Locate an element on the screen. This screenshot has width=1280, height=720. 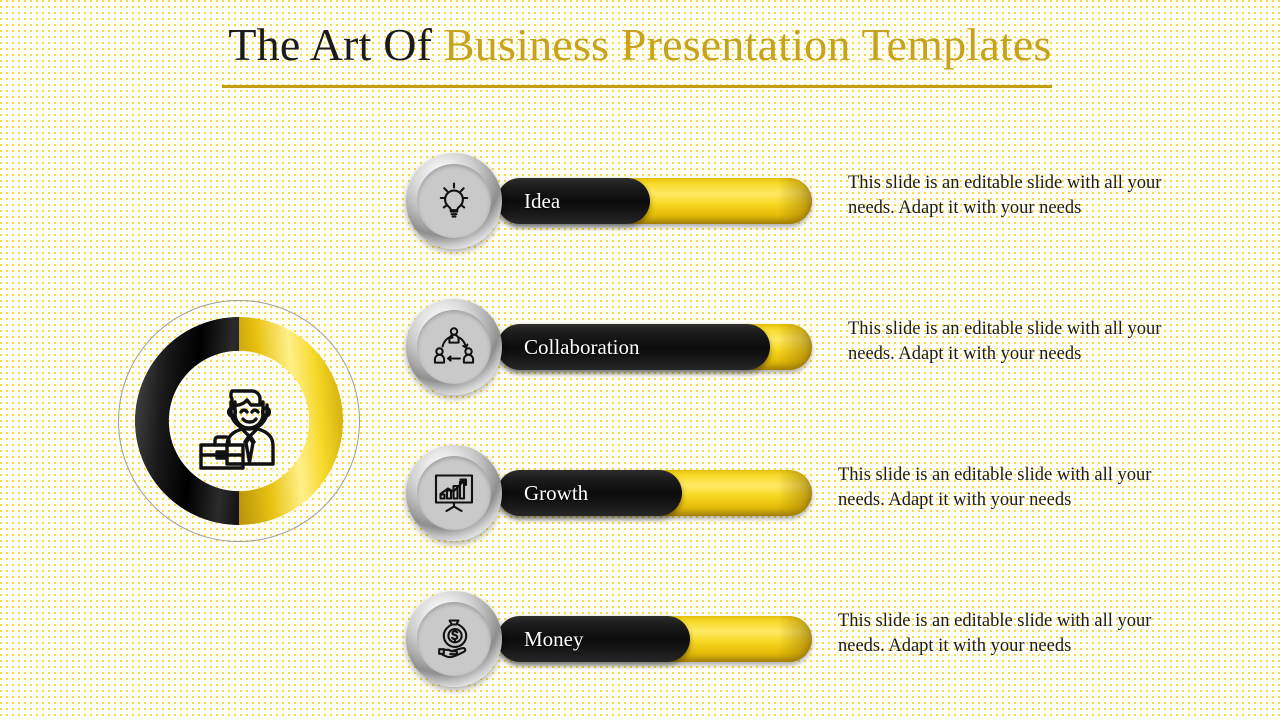
collaboration-people-icon is located at coordinates (454, 347).